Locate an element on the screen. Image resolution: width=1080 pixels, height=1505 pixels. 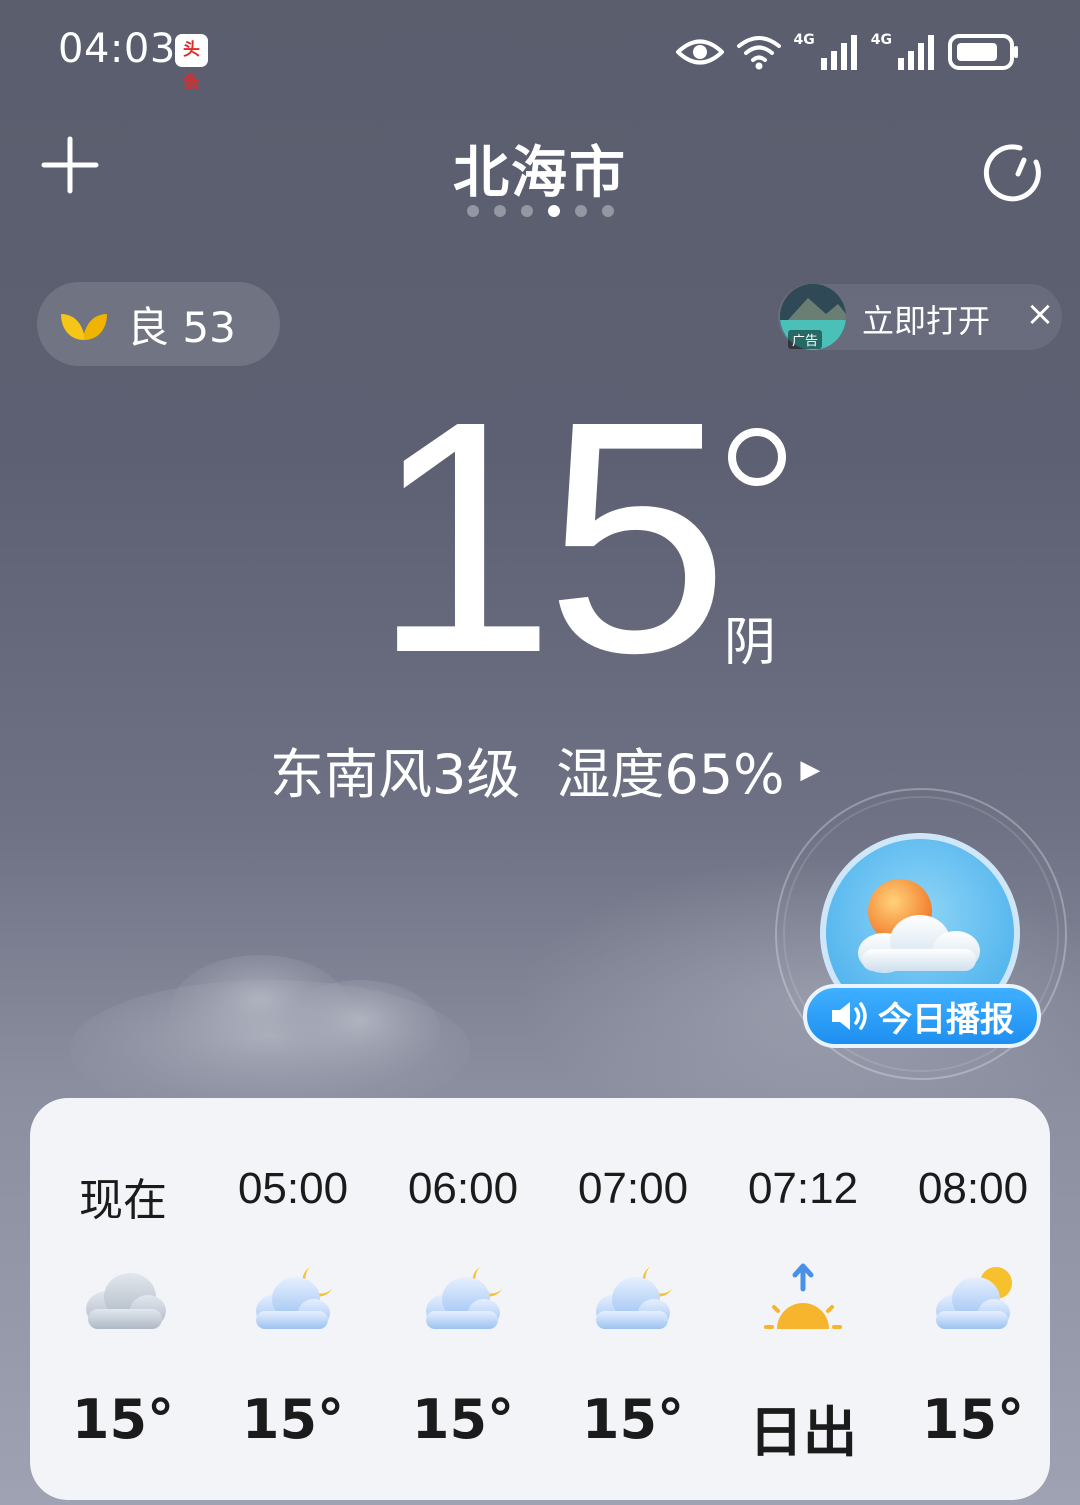
hourly-item: 07:12 日出 is located at coordinates (803, 1299).